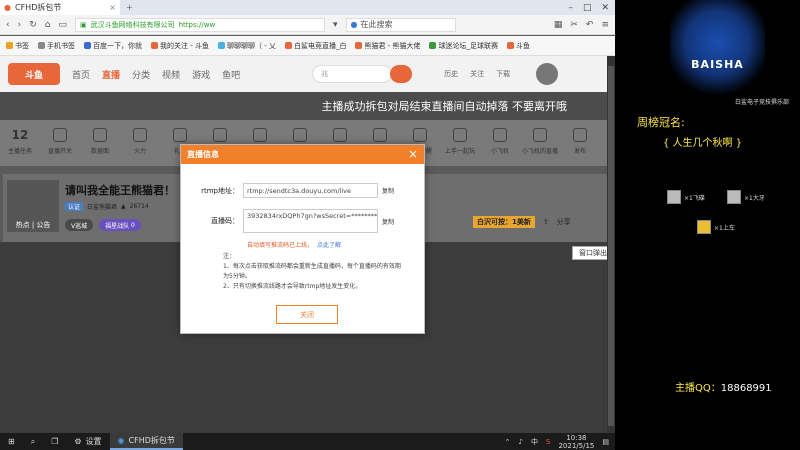  What do you see at coordinates (534, 442) in the screenshot?
I see `ime-lang: 中` at bounding box center [534, 442].